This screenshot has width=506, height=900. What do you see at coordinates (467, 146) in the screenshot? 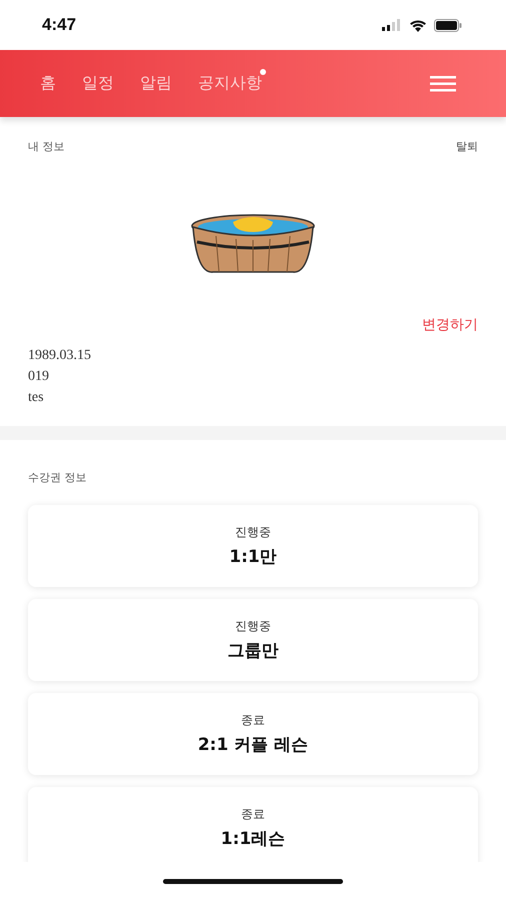
I see `withdraw-link: 탈퇴` at bounding box center [467, 146].